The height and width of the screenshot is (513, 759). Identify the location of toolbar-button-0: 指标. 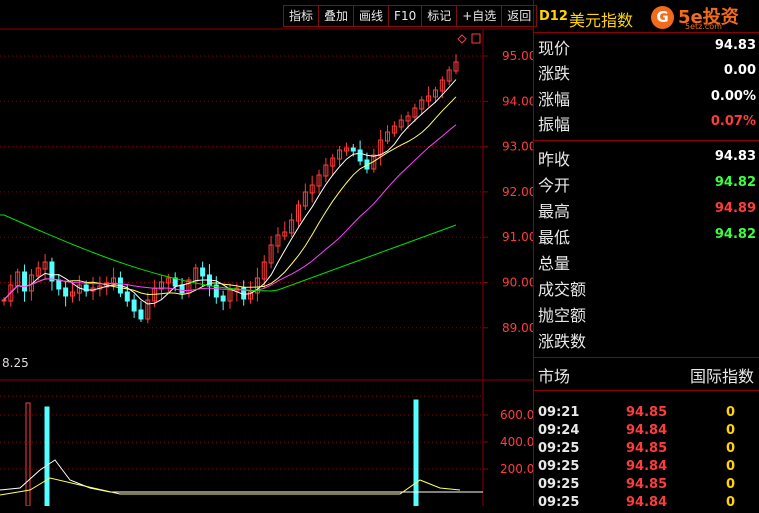
(301, 16).